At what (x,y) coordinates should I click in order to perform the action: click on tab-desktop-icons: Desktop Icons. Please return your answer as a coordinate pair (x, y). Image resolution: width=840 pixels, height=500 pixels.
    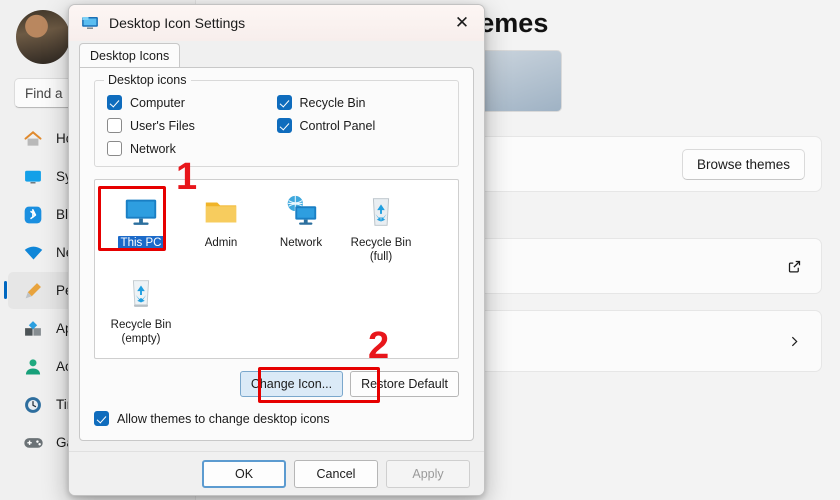
    Looking at the image, I should click on (130, 55).